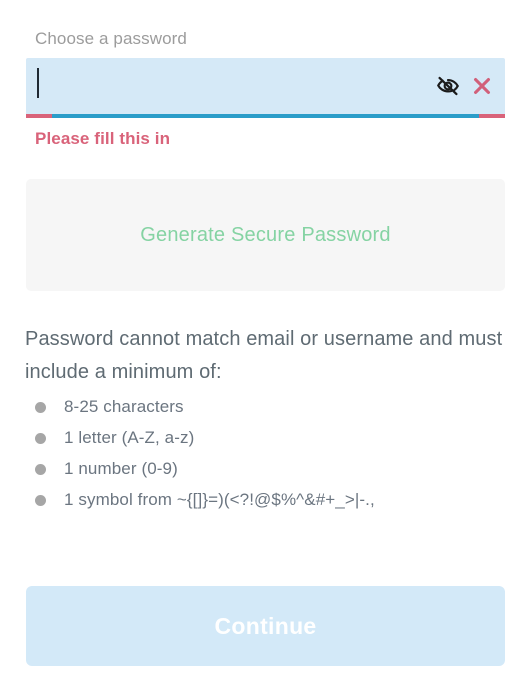  What do you see at coordinates (219, 499) in the screenshot?
I see `requirement-text: 1 symbol from ~{[]}=)(<?!@$%^&#+_>|-.,` at bounding box center [219, 499].